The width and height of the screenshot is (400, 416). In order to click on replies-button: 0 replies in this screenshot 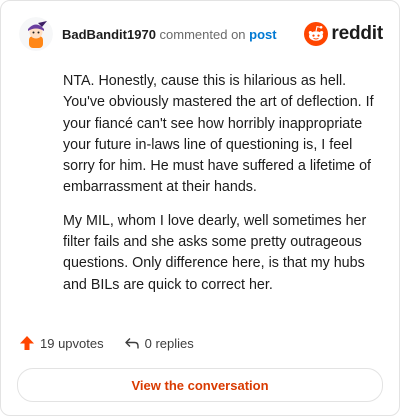, I will do `click(159, 343)`.